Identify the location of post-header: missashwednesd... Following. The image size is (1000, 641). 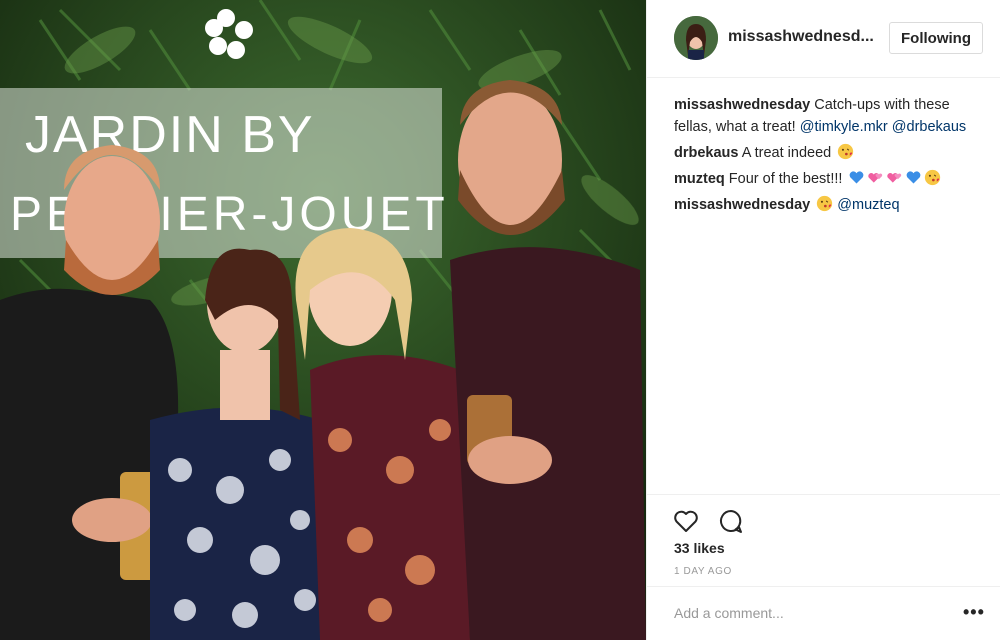
(823, 39).